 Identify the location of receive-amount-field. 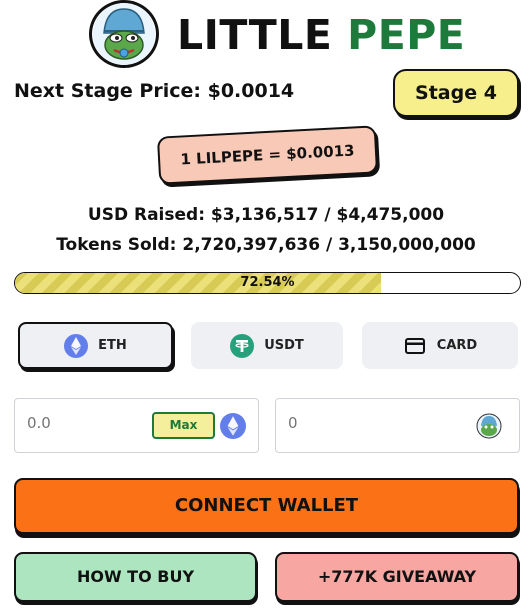
(397, 425).